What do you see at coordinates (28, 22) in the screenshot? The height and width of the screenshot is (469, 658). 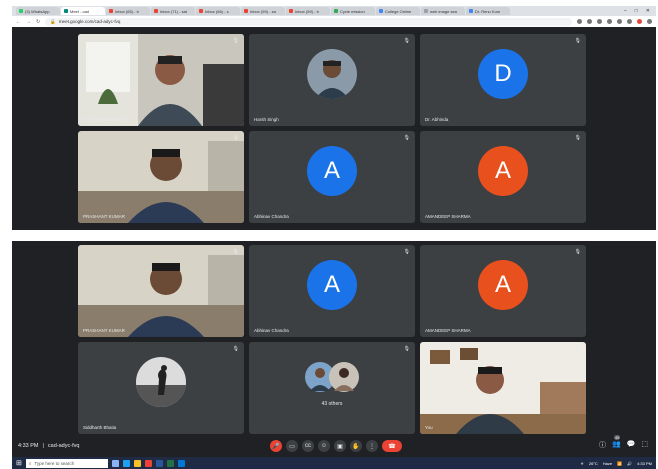 I see `forward-icon: →` at bounding box center [28, 22].